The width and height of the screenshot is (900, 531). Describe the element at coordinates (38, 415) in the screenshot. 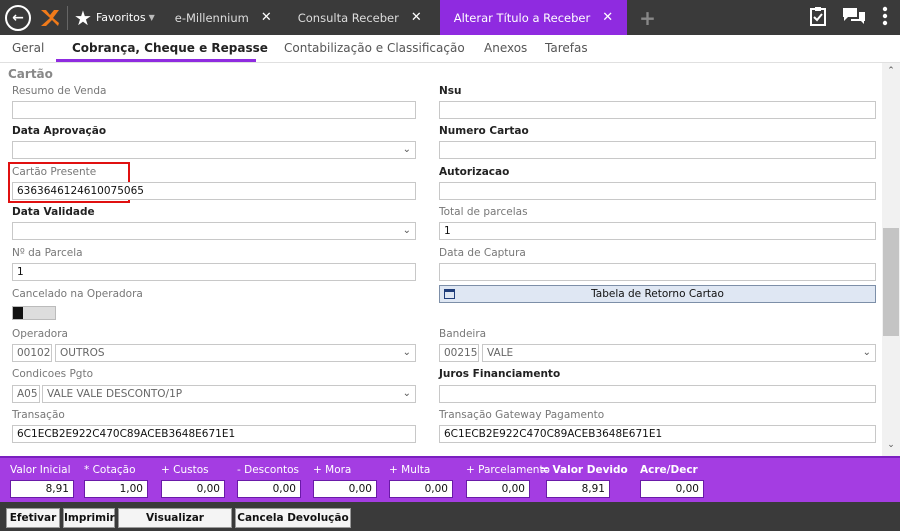

I see `transacao-label: Transação` at that location.